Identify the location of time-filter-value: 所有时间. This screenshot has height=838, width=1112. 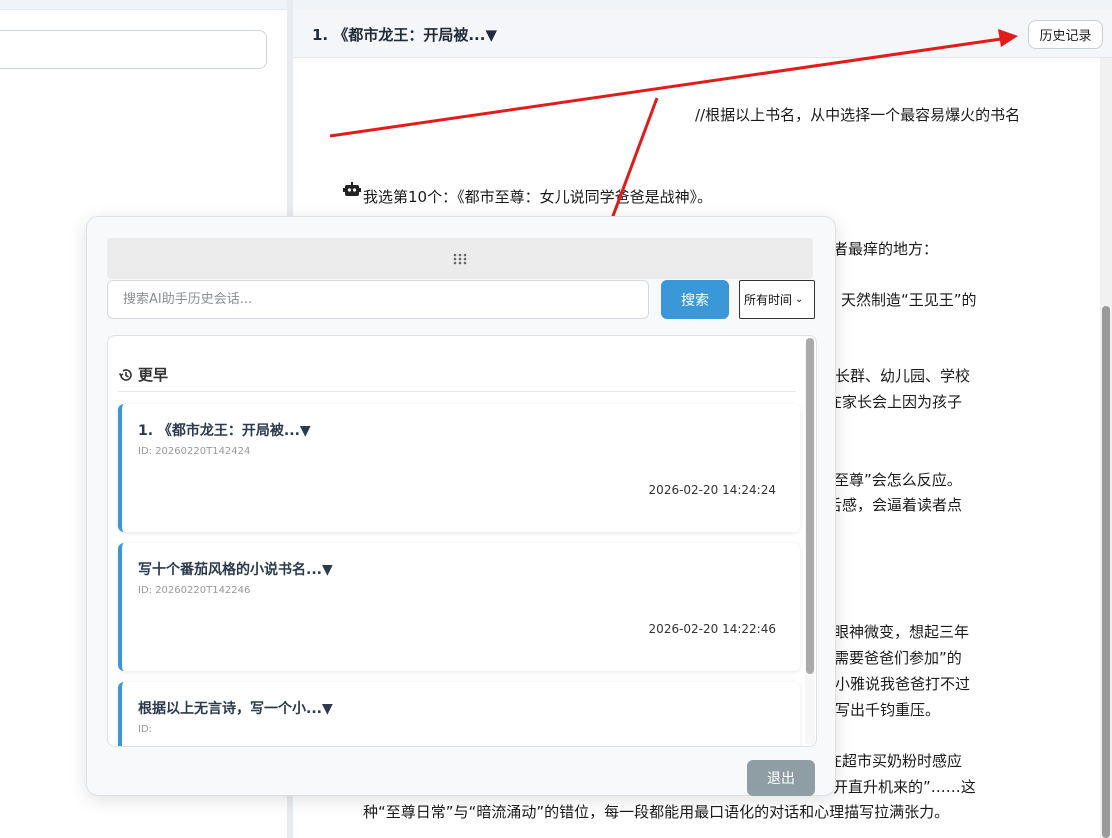
(768, 300).